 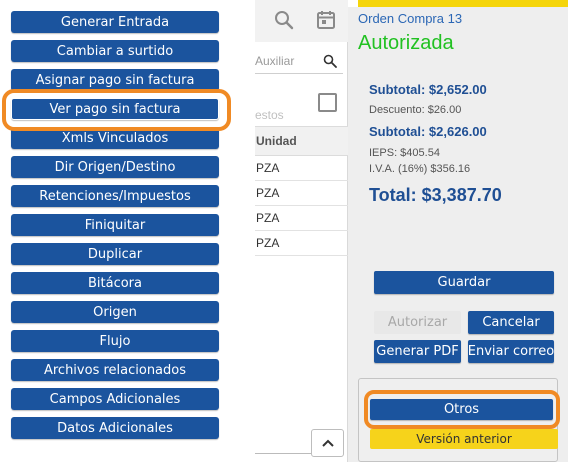 What do you see at coordinates (462, 409) in the screenshot?
I see `highlight-ring-otros` at bounding box center [462, 409].